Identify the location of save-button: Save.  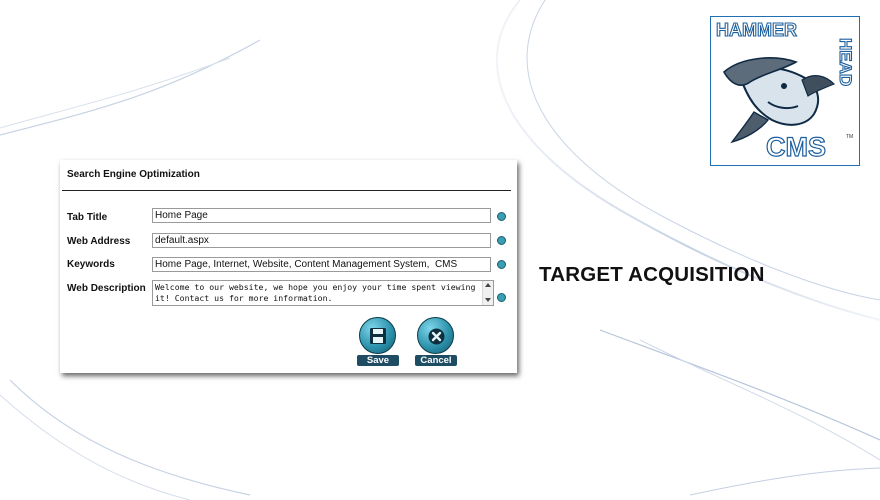
(378, 341).